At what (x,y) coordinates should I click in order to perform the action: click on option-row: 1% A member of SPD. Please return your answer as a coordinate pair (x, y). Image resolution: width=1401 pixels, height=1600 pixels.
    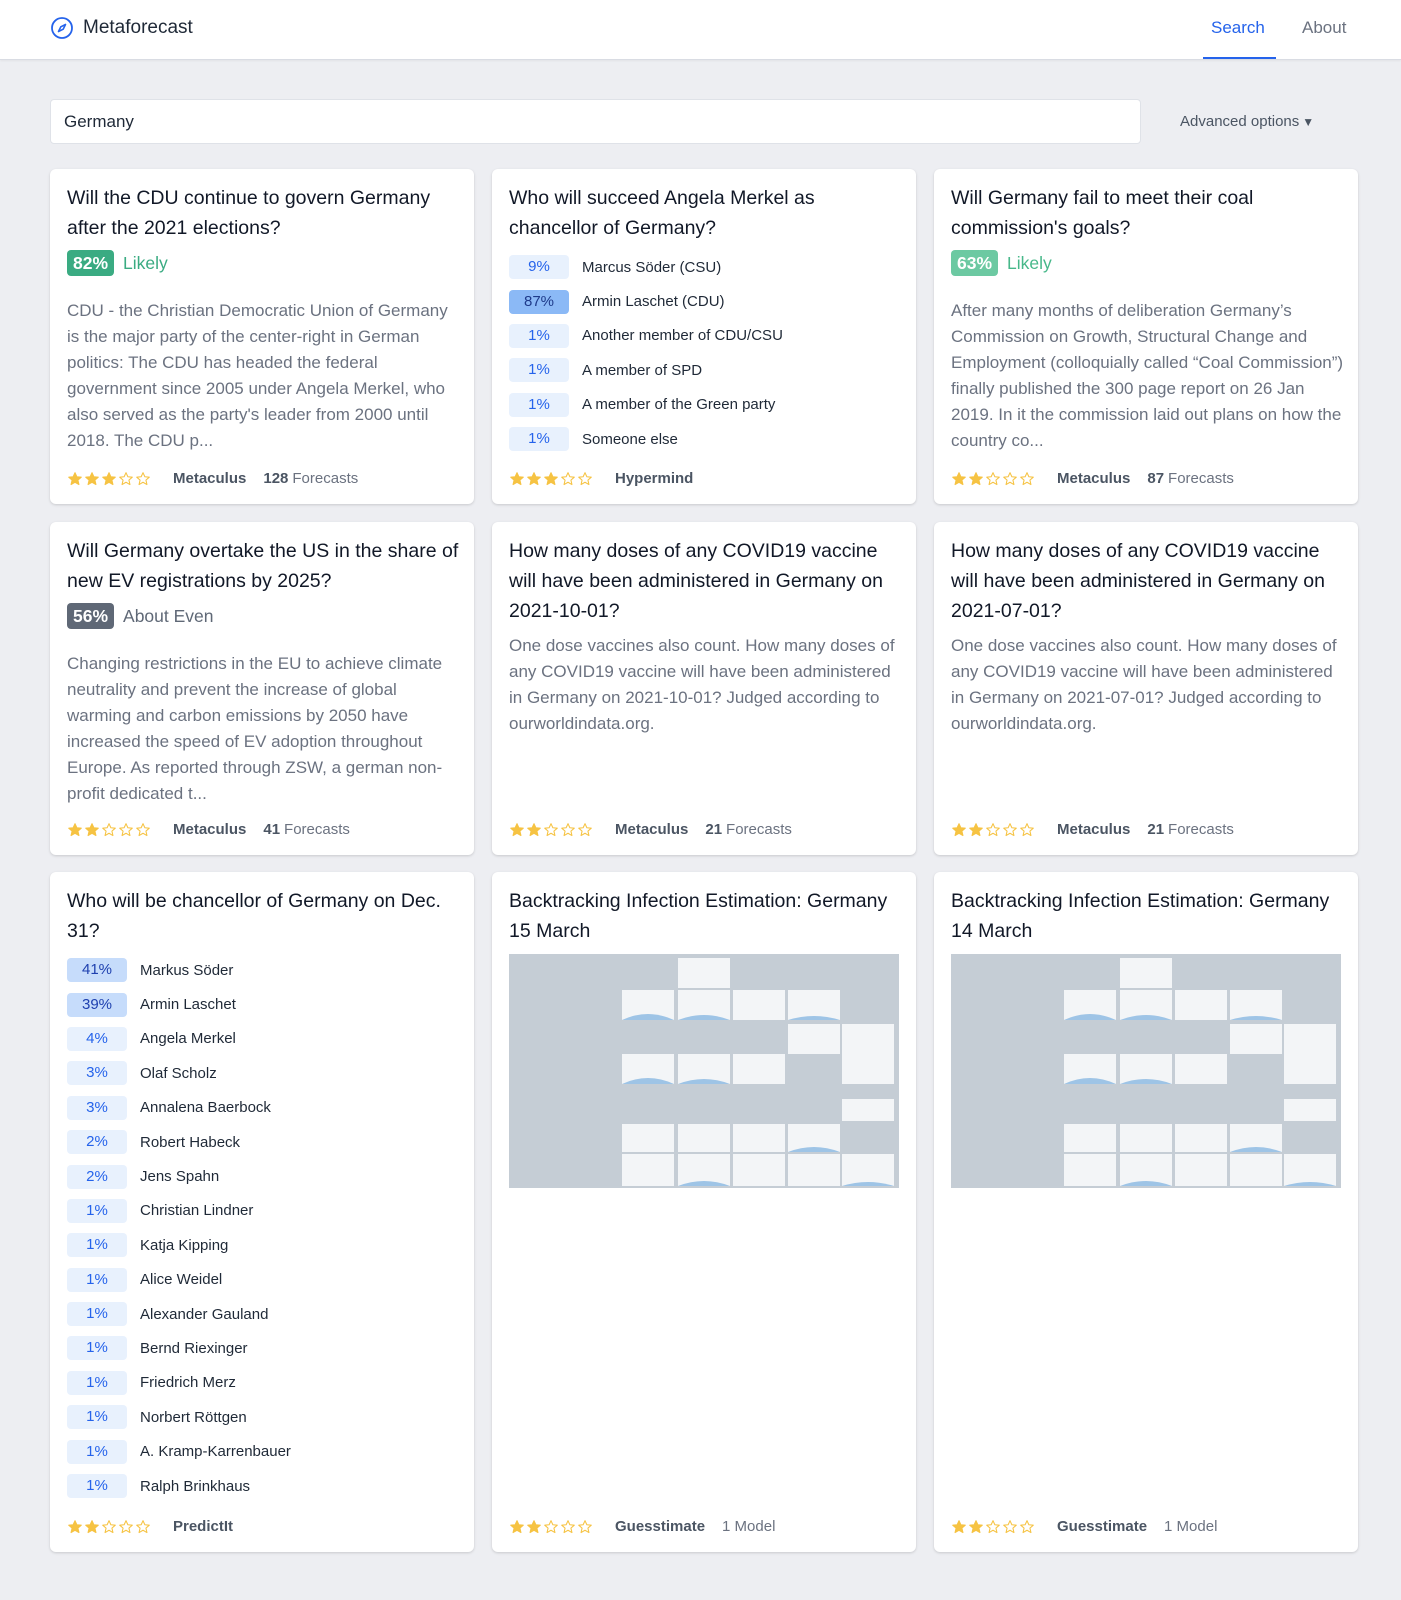
    Looking at the image, I should click on (646, 370).